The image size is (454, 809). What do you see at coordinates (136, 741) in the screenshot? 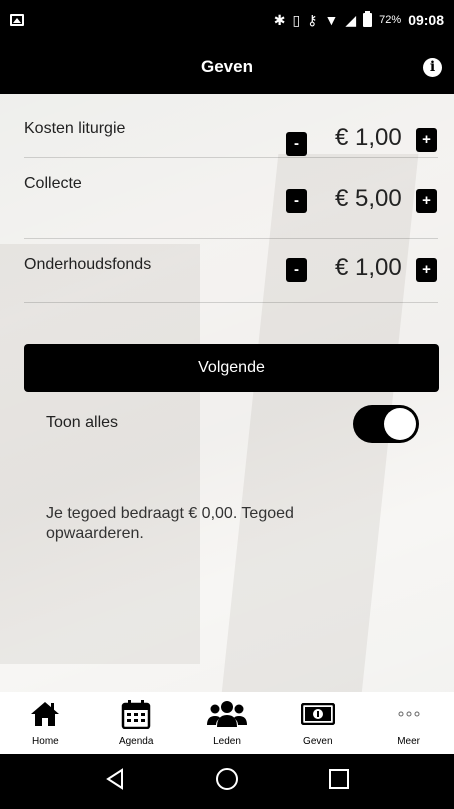
I see `nav-label: Agenda` at bounding box center [136, 741].